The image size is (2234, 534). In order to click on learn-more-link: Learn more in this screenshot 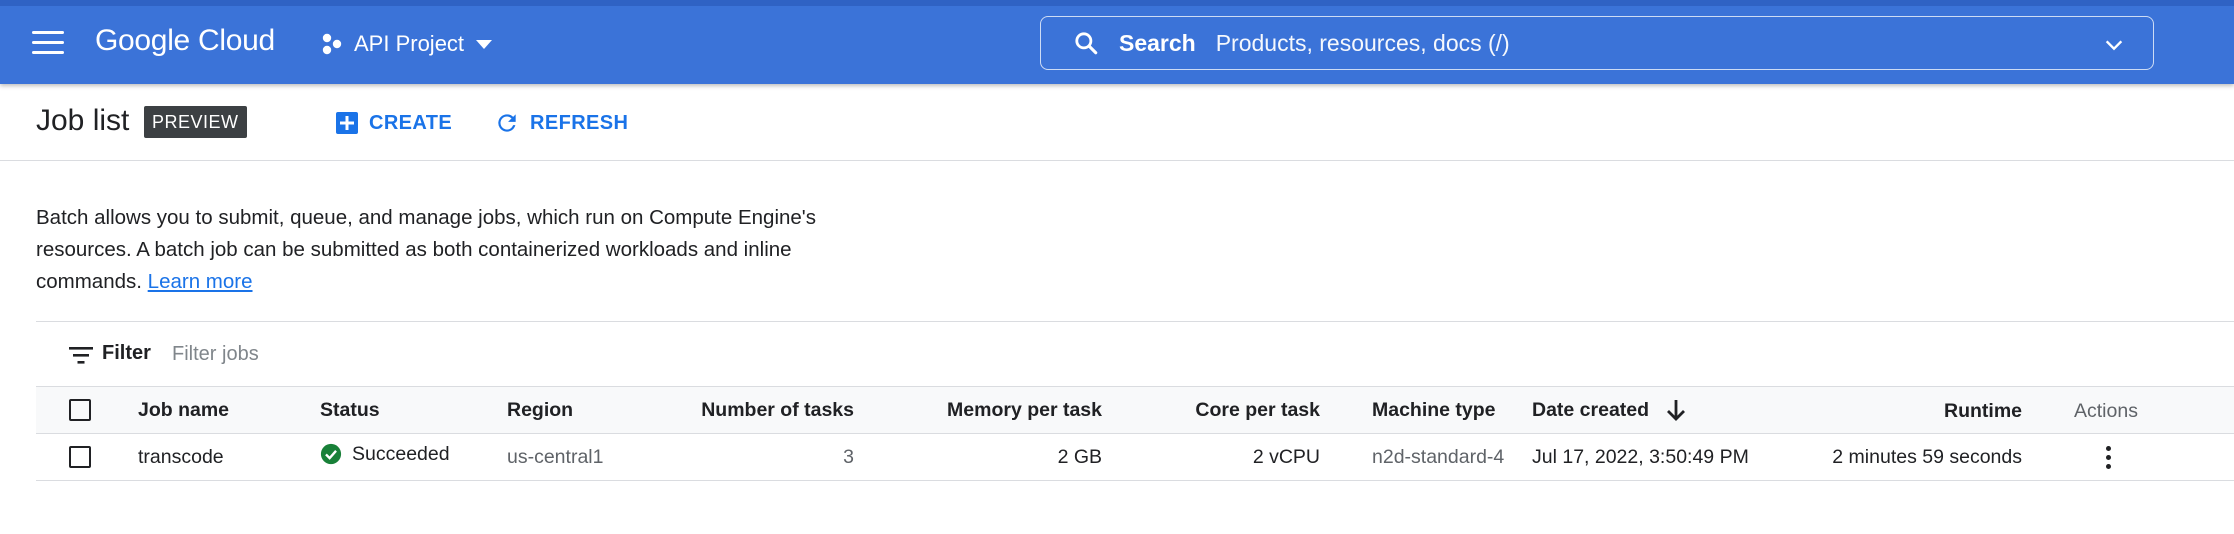, I will do `click(200, 281)`.